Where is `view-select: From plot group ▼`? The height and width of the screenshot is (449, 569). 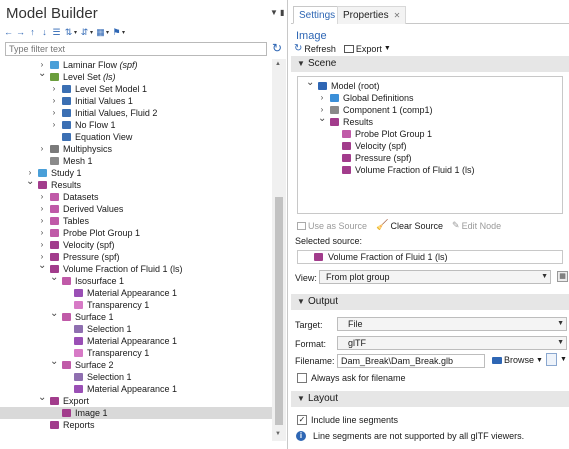
view-select: From plot group ▼ is located at coordinates (435, 277).